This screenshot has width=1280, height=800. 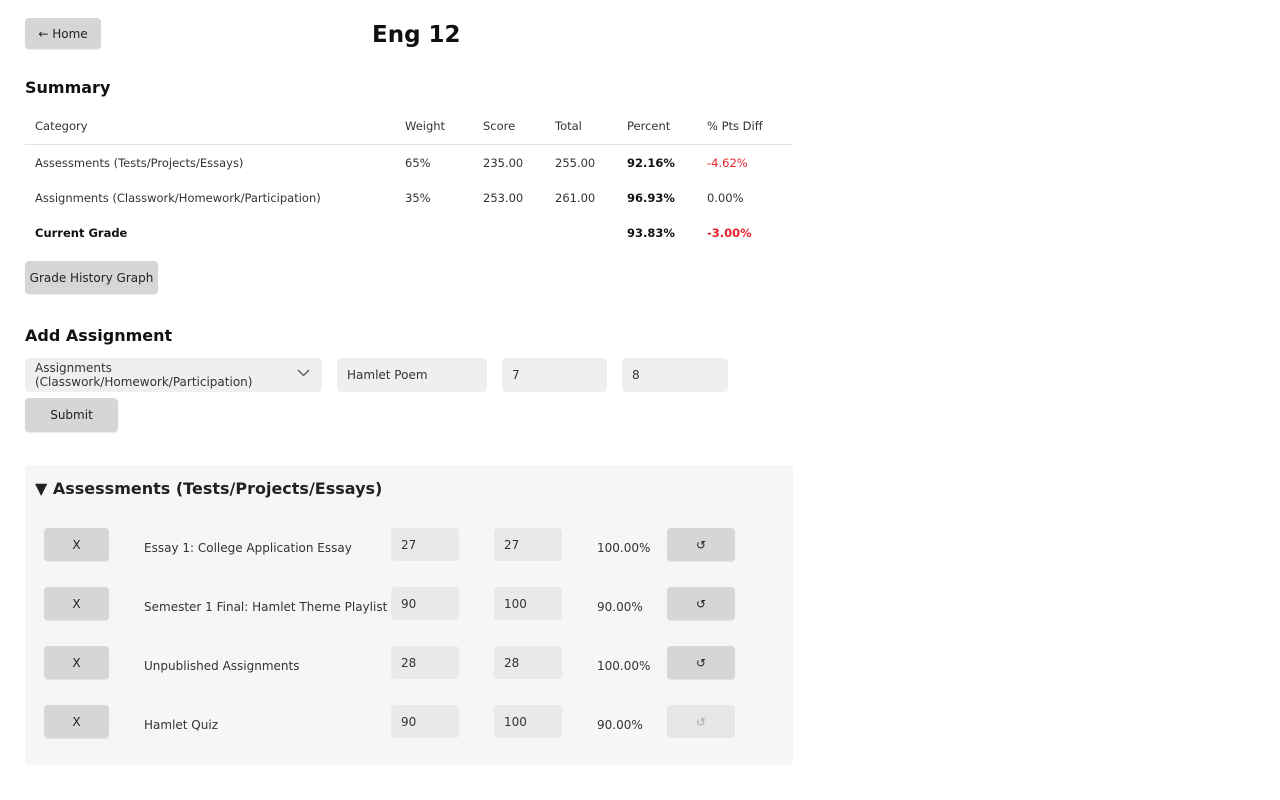 I want to click on page-title: Eng 12, so click(x=416, y=35).